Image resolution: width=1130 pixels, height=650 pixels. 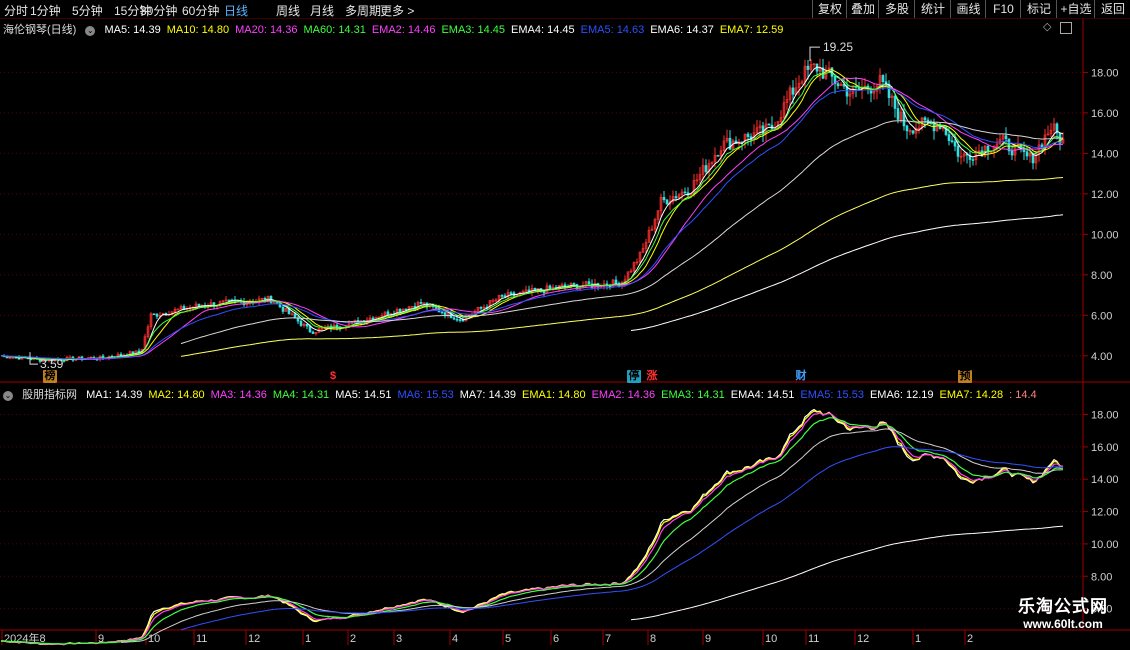 I want to click on main-y-label: 6.00, so click(x=1101, y=316).